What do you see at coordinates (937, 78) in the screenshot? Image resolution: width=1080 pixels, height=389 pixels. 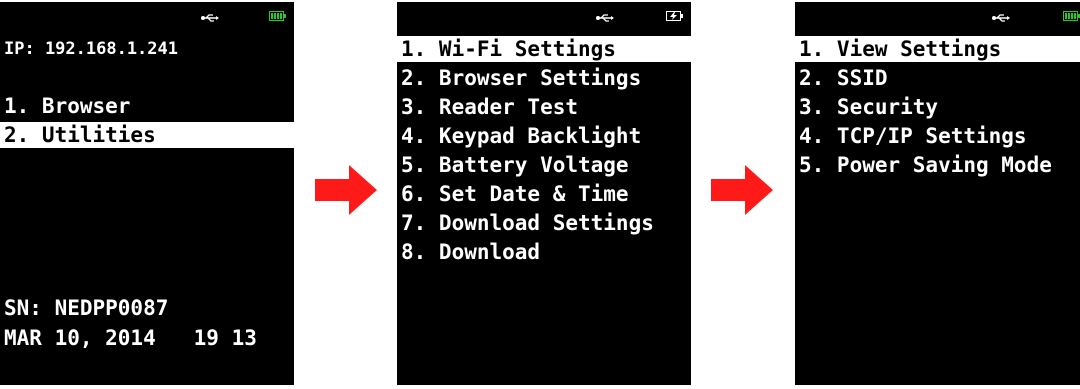 I see `menu-item-ssid: 2. SSID` at bounding box center [937, 78].